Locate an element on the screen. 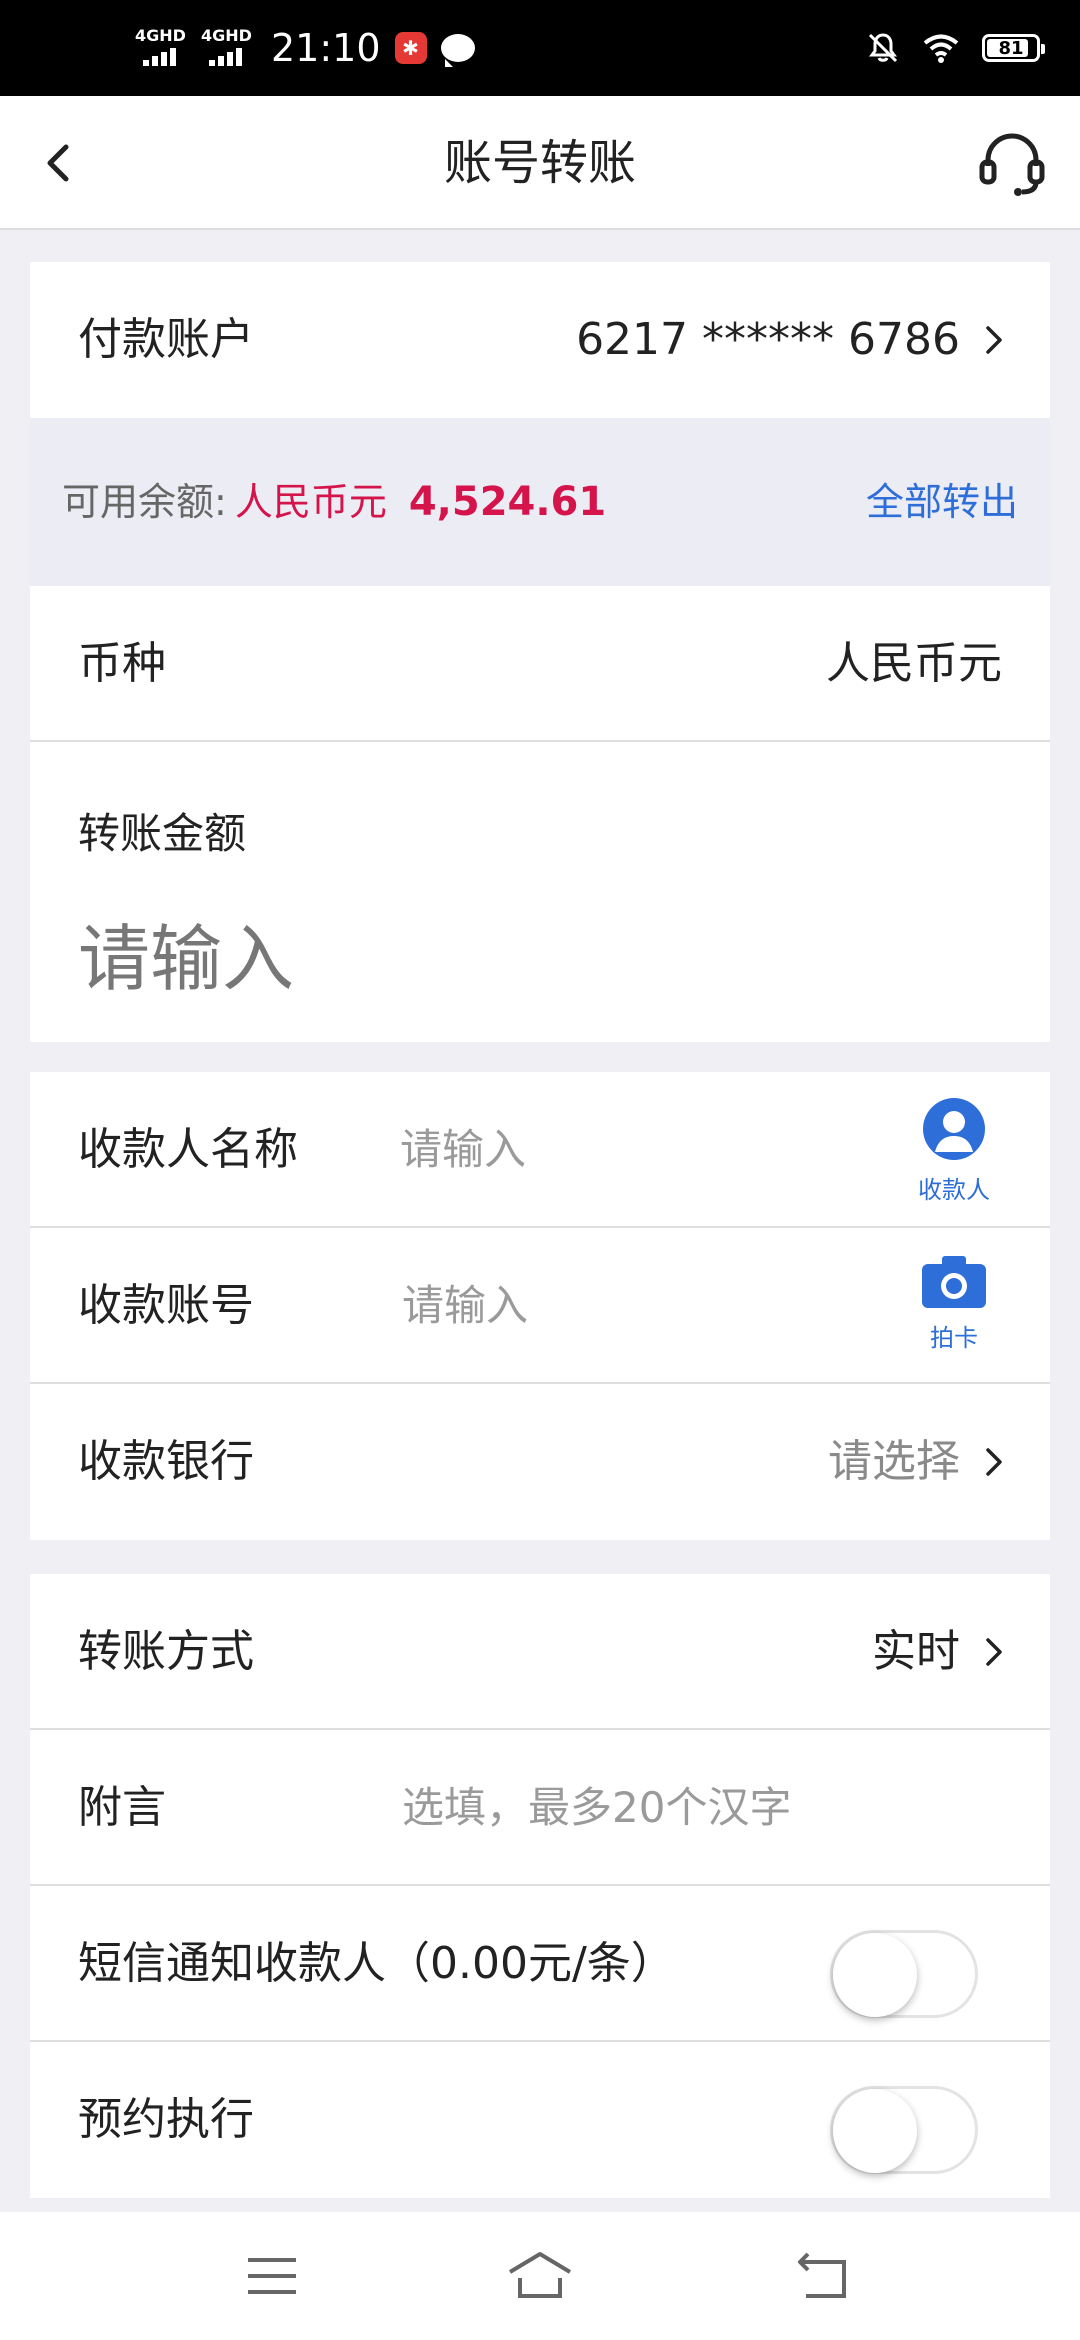 The image size is (1080, 2340). schedule-toggle is located at coordinates (904, 2130).